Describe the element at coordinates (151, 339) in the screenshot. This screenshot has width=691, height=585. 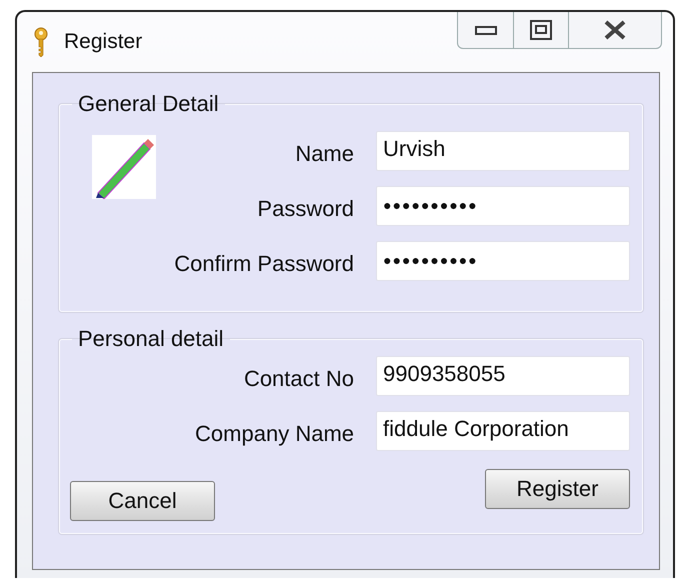
I see `group-title: Personal detail` at that location.